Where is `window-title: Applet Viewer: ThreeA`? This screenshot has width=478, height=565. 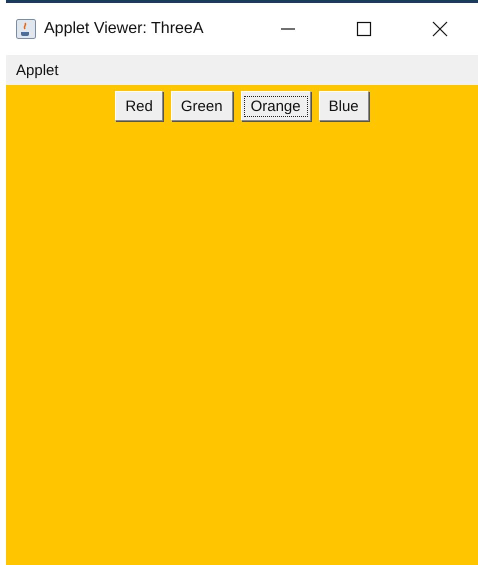 window-title: Applet Viewer: ThreeA is located at coordinates (124, 29).